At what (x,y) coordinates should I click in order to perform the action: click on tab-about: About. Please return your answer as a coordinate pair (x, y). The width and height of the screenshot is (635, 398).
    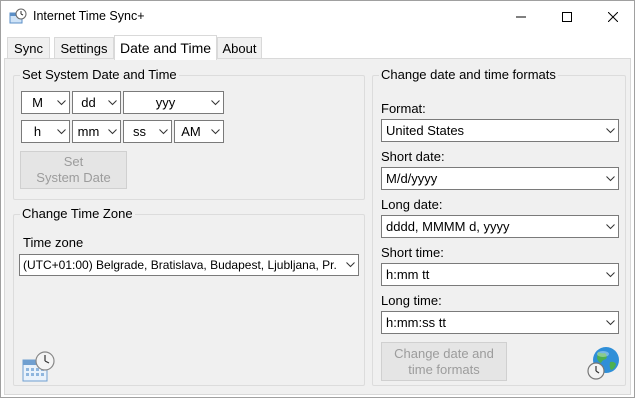
    Looking at the image, I should click on (239, 48).